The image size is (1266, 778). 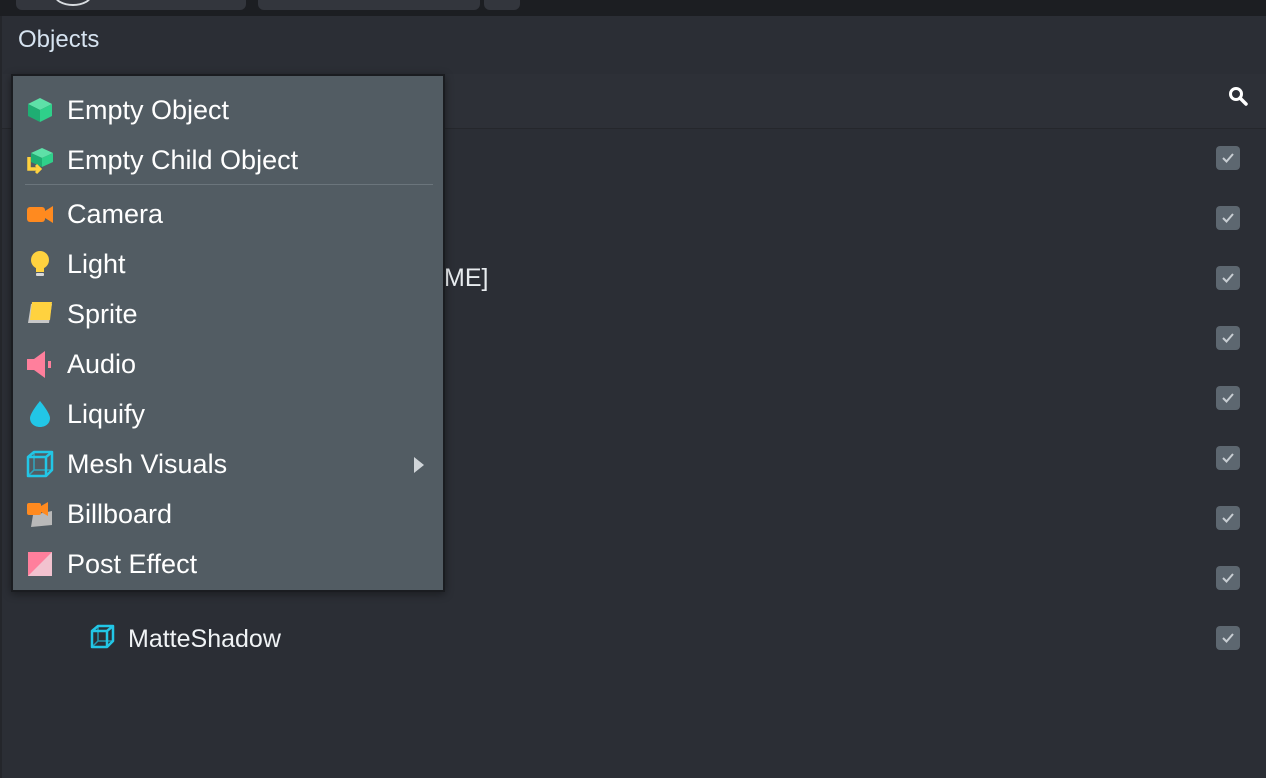 I want to click on menu-item-label: Light, so click(x=96, y=263).